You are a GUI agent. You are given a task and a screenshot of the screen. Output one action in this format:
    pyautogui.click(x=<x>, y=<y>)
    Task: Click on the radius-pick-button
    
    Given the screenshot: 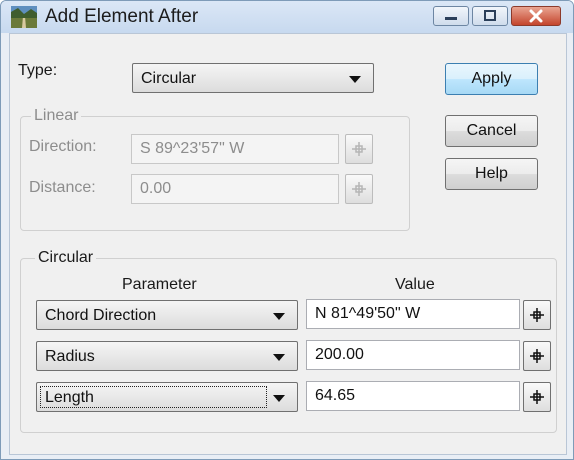 What is the action you would take?
    pyautogui.click(x=537, y=356)
    